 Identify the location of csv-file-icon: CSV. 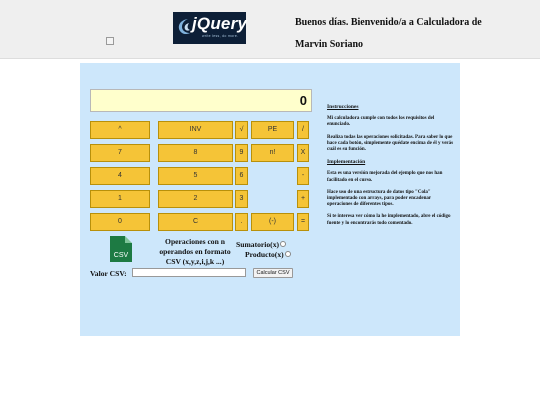
(121, 249).